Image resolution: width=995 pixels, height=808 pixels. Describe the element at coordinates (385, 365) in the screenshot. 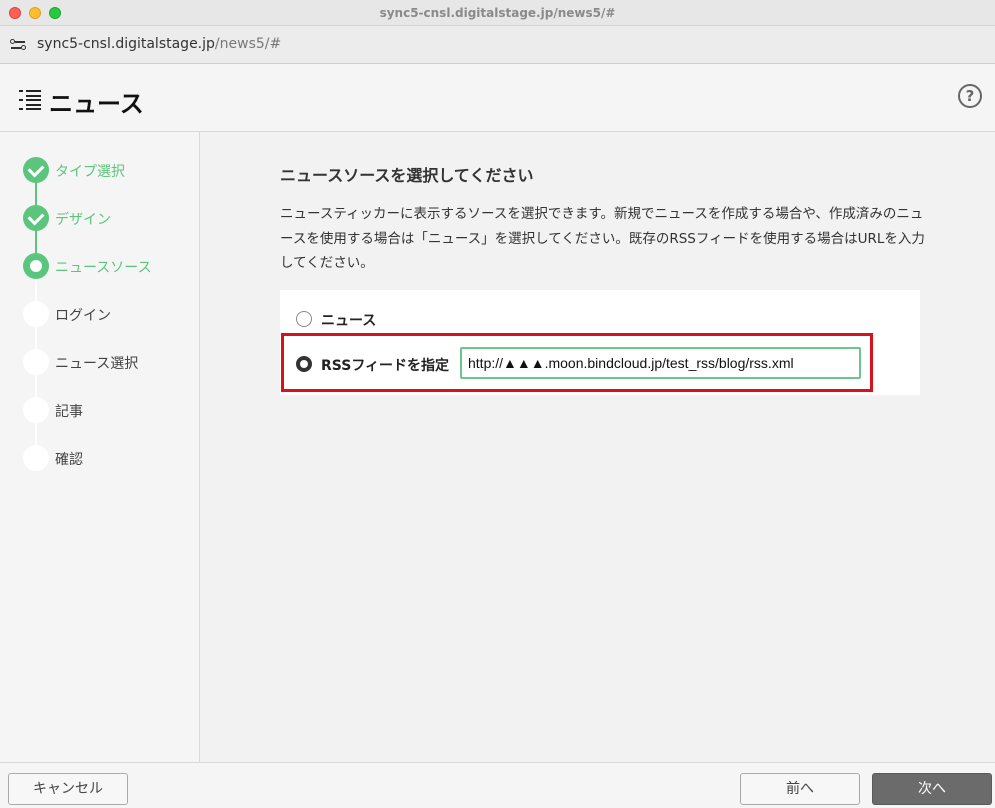

I see `rss-option-label: RSSフィードを指定` at that location.